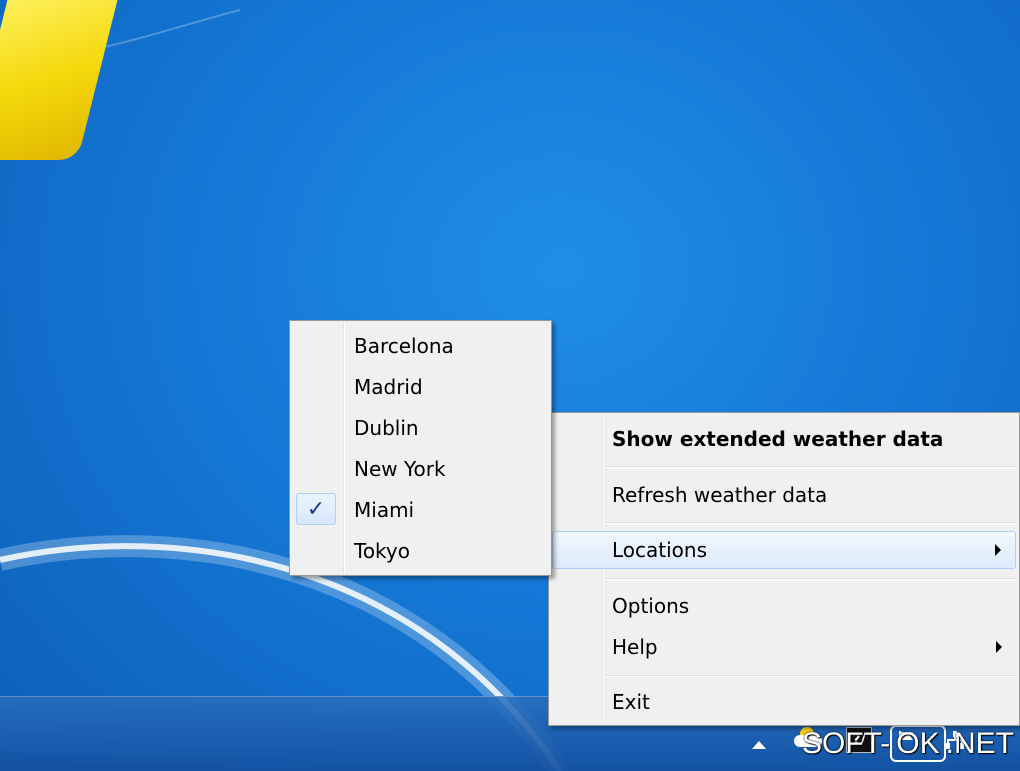 The width and height of the screenshot is (1020, 771). Describe the element at coordinates (784, 647) in the screenshot. I see `menu-item-help: Help` at that location.